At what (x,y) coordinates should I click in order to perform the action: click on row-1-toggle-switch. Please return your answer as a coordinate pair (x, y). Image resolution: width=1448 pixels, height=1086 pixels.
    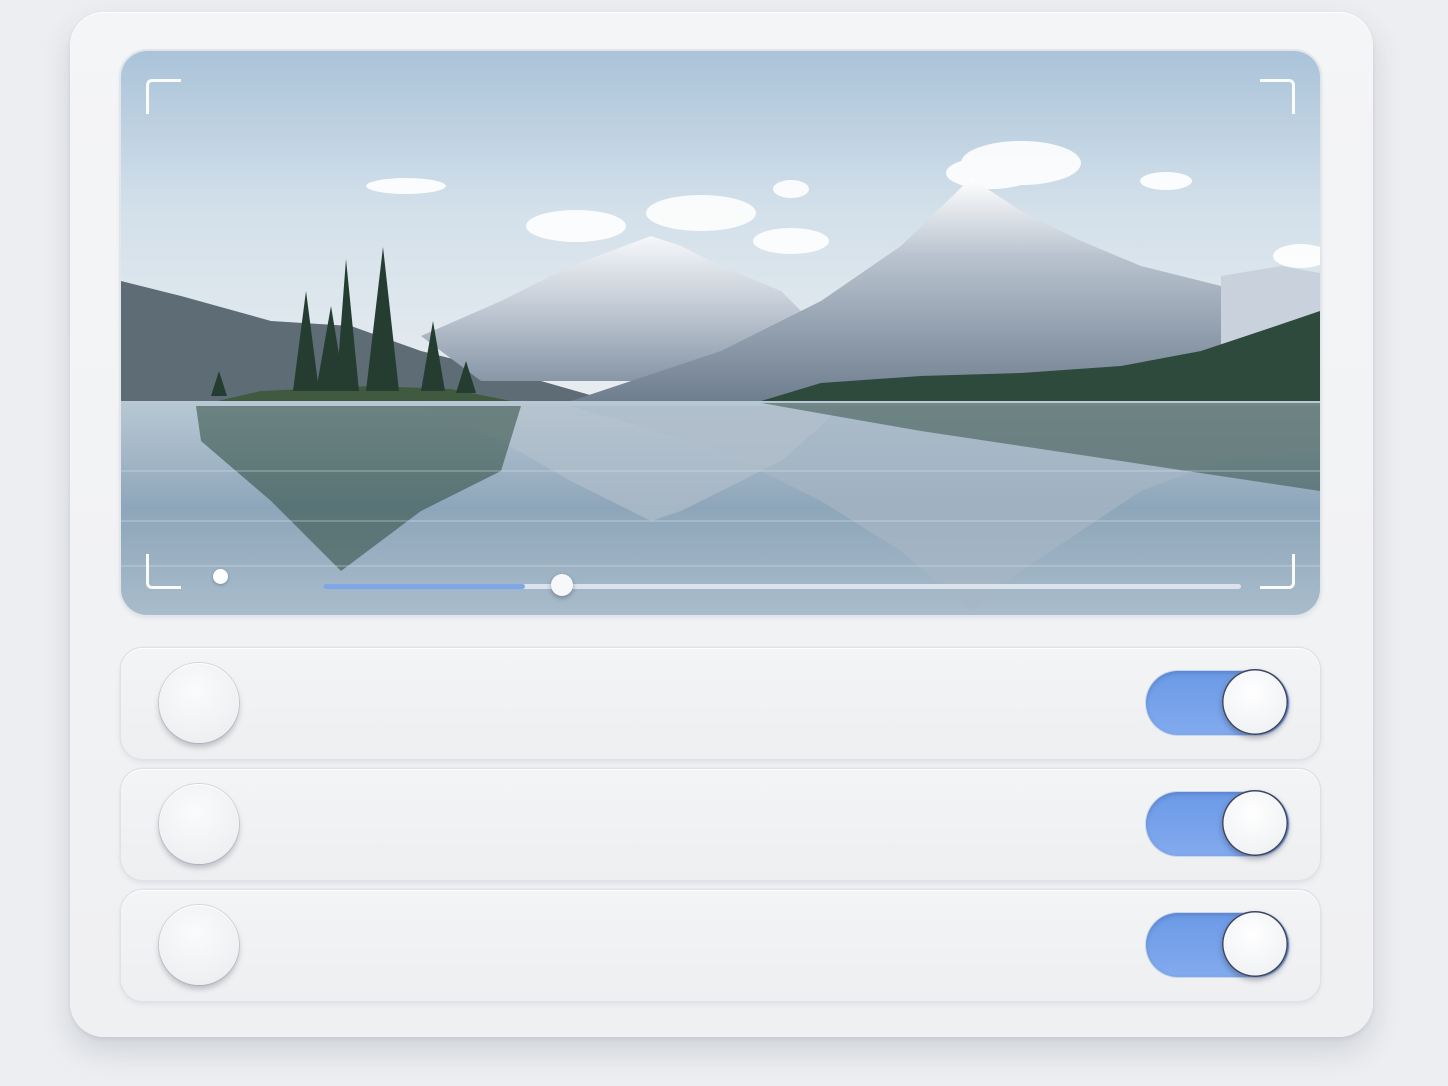
    Looking at the image, I should click on (1217, 702).